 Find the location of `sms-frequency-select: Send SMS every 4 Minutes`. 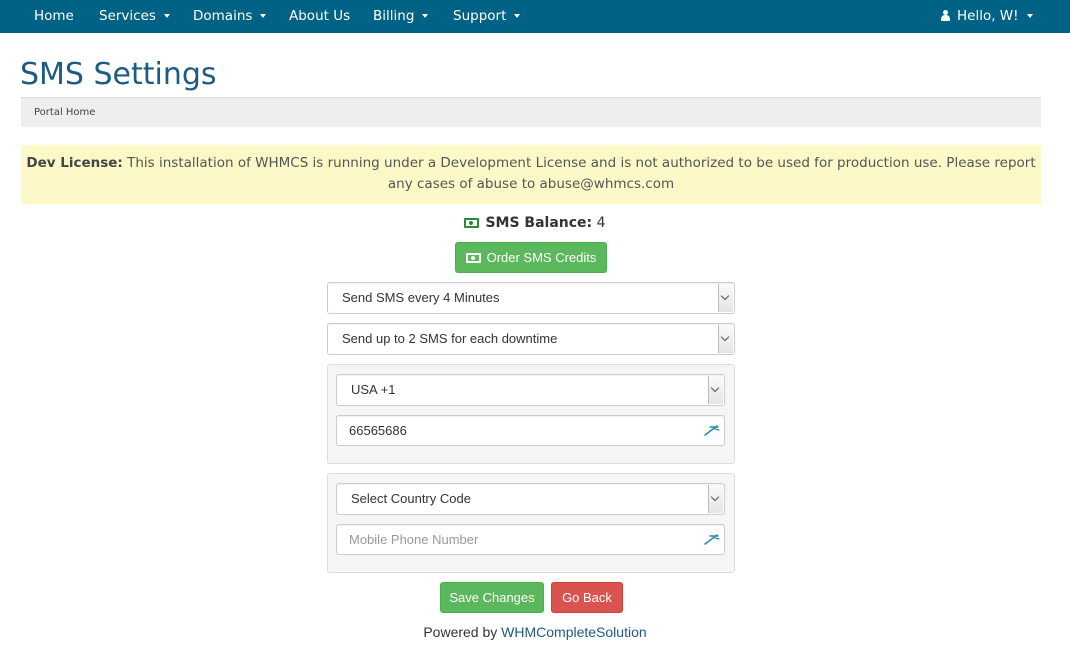

sms-frequency-select: Send SMS every 4 Minutes is located at coordinates (531, 298).